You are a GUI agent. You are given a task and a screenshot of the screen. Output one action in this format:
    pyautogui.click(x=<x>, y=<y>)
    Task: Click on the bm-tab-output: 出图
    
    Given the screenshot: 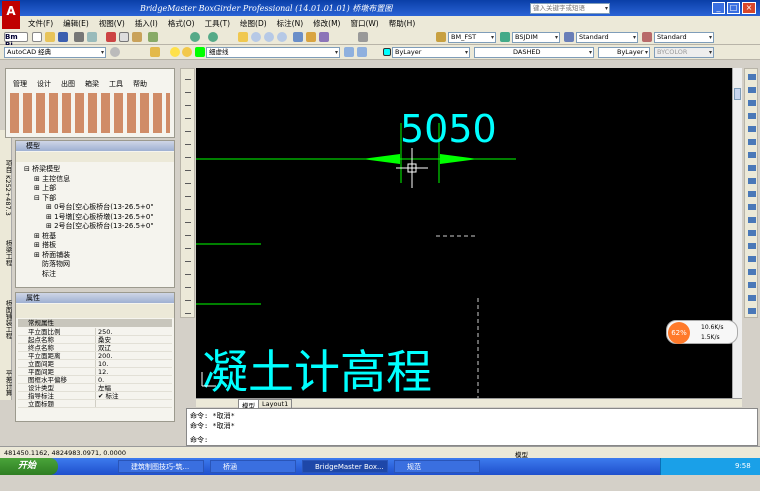 What is the action you would take?
    pyautogui.click(x=68, y=84)
    